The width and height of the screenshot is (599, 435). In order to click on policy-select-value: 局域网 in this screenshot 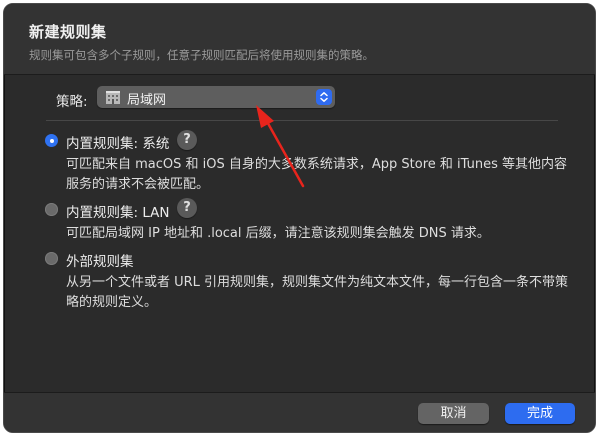, I will do `click(147, 100)`.